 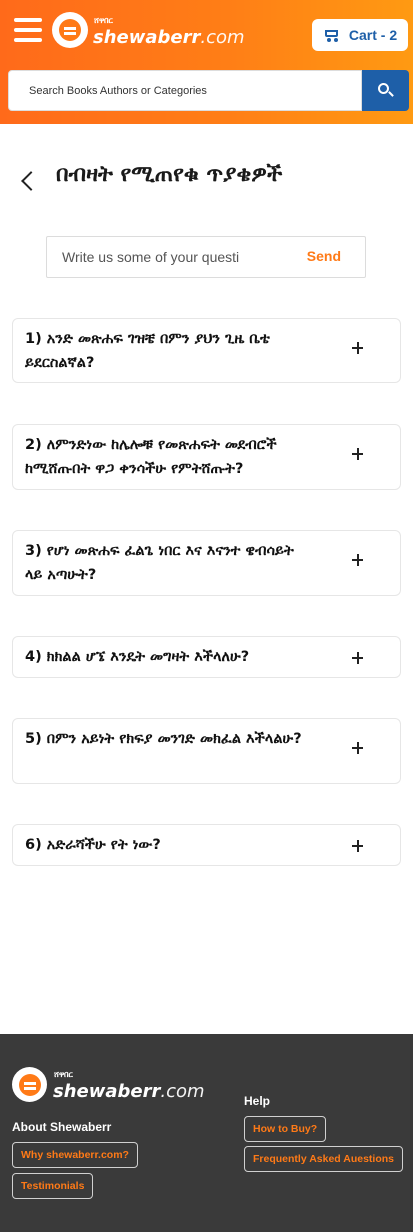 What do you see at coordinates (29, 180) in the screenshot?
I see `back-arrow-icon` at bounding box center [29, 180].